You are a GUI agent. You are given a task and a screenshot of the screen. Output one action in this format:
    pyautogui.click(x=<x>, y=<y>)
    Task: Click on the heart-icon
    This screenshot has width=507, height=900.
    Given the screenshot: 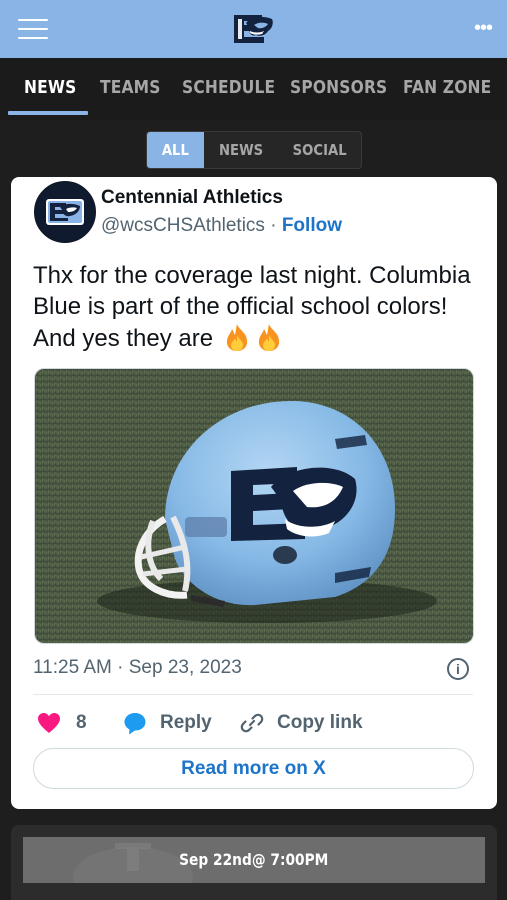 What is the action you would take?
    pyautogui.click(x=49, y=723)
    